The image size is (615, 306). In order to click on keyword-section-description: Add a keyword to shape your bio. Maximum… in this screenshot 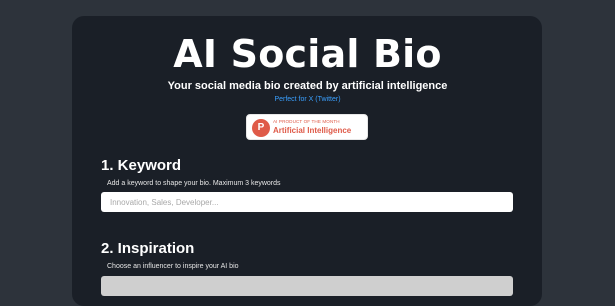, I will do `click(194, 183)`.